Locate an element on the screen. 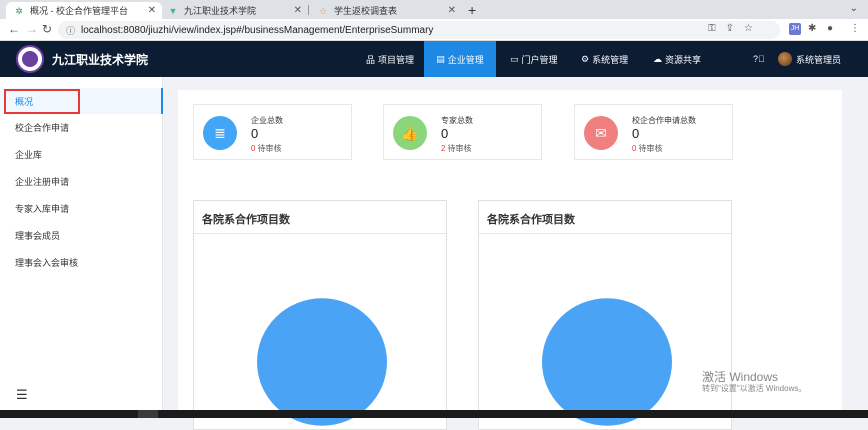  sidebar-item-enterprise-registration: 企业注册申请 is located at coordinates (81, 181).